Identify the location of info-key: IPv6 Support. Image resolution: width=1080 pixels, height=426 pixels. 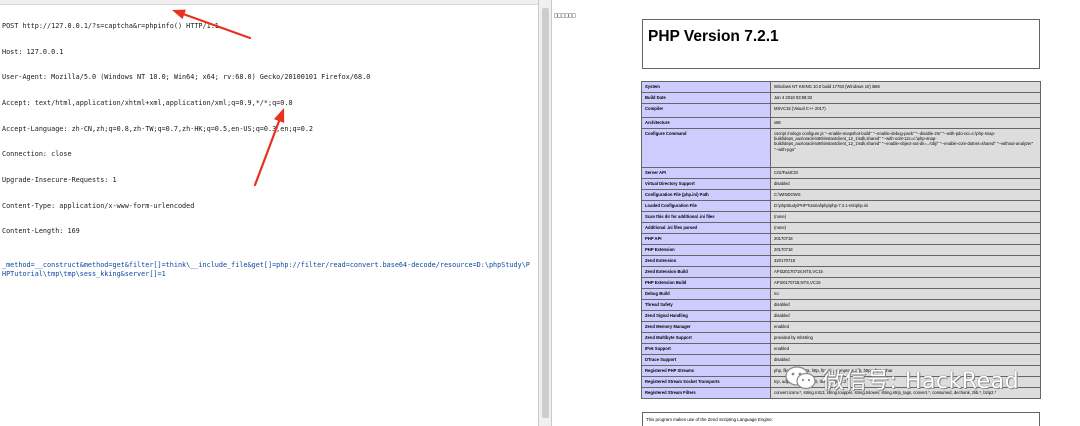
(706, 349).